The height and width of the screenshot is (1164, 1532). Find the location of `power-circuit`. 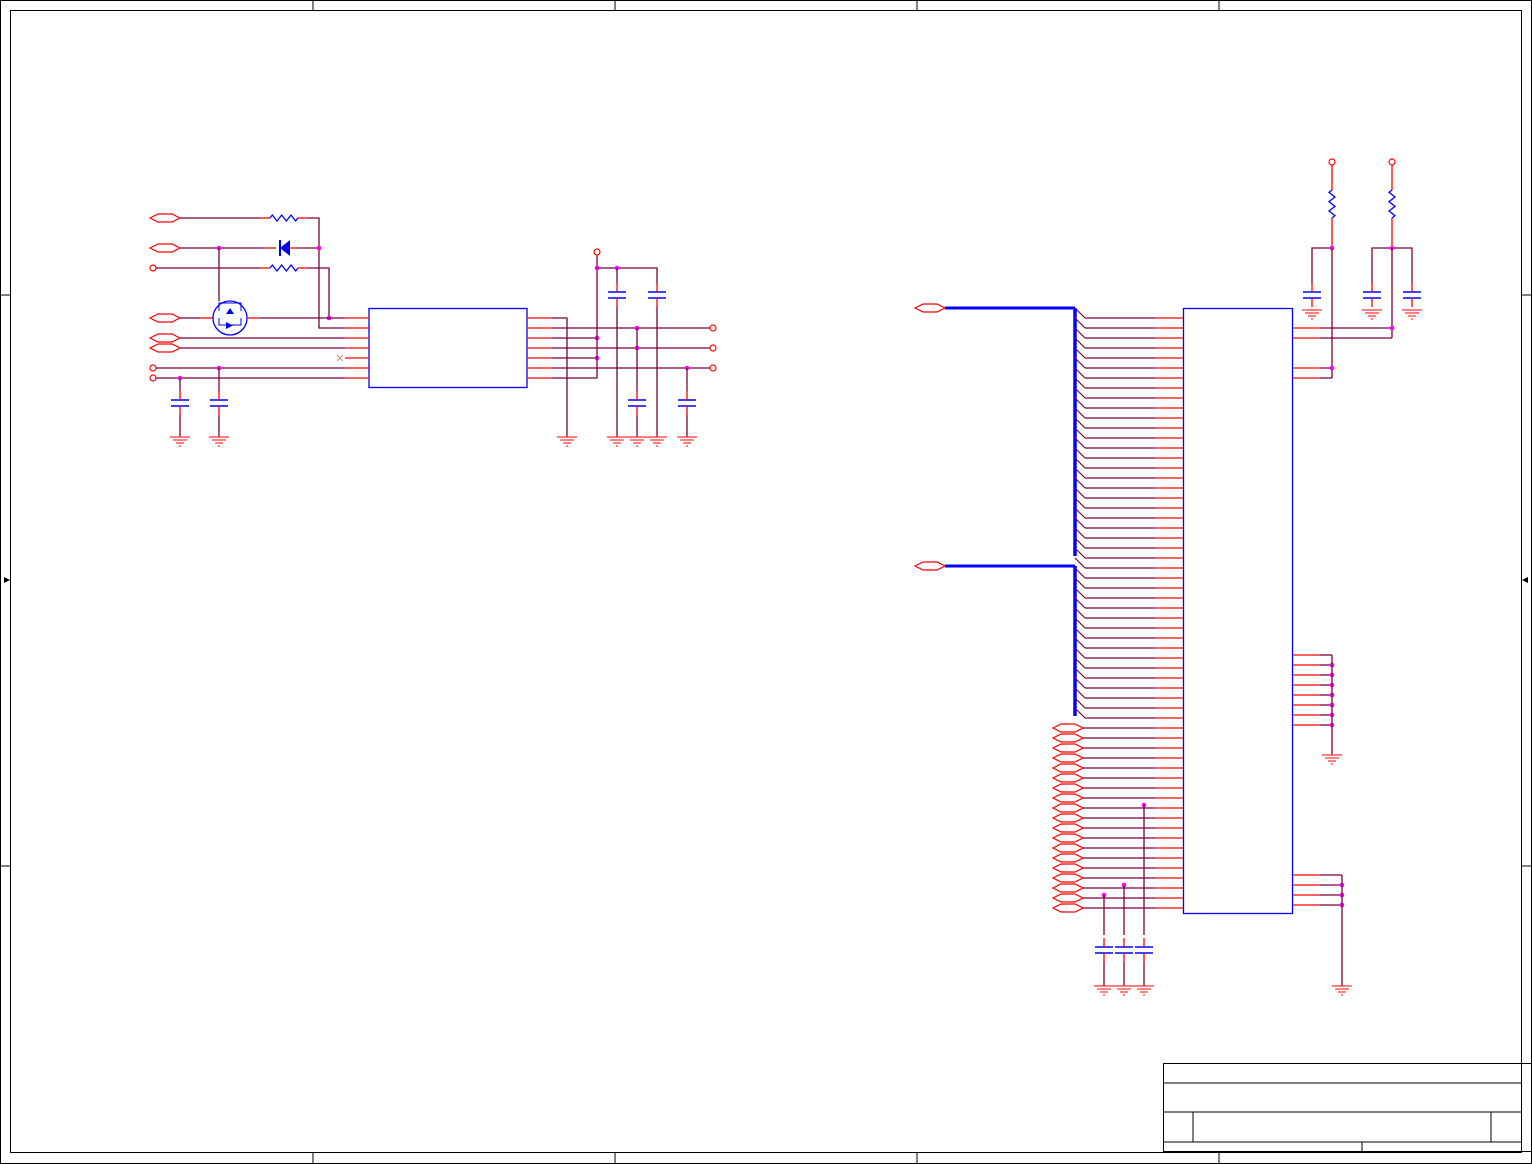

power-circuit is located at coordinates (432, 330).